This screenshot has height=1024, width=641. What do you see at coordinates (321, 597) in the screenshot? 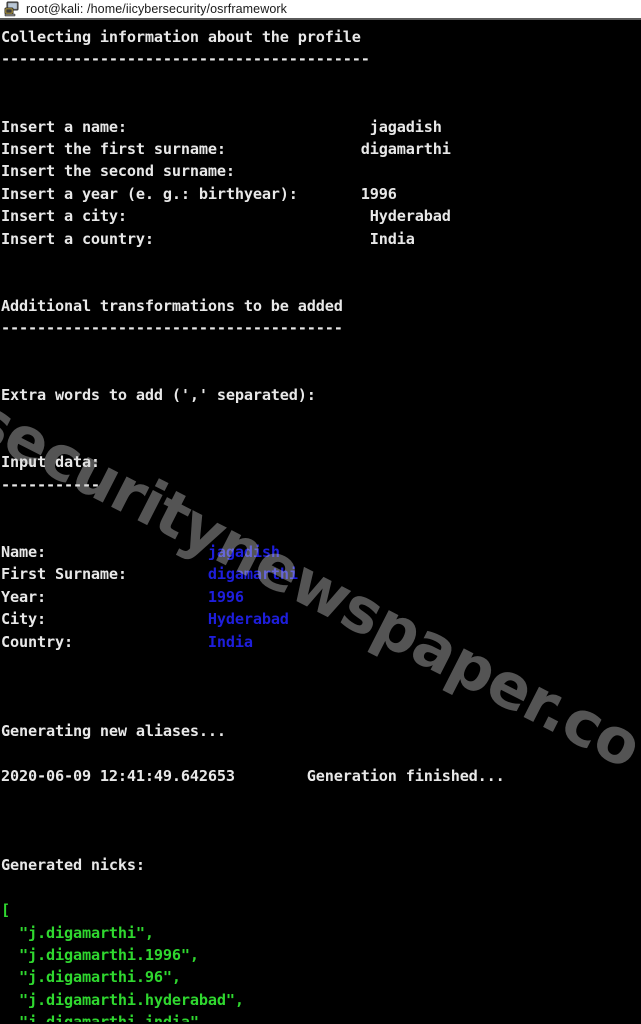
I see `input-data-row-year: Year: 1996` at bounding box center [321, 597].